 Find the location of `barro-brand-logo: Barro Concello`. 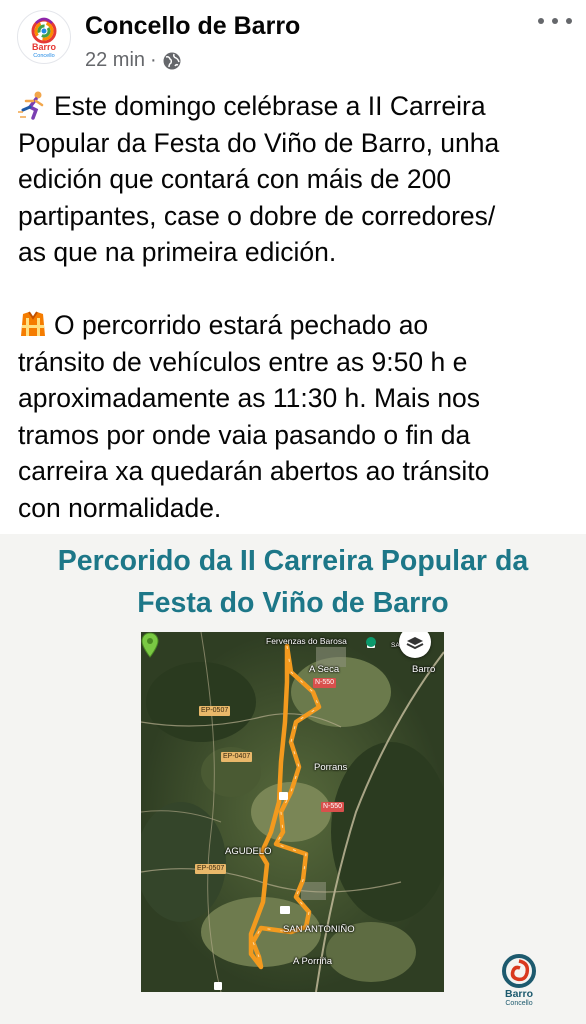

barro-brand-logo: Barro Concello is located at coordinates (519, 983).